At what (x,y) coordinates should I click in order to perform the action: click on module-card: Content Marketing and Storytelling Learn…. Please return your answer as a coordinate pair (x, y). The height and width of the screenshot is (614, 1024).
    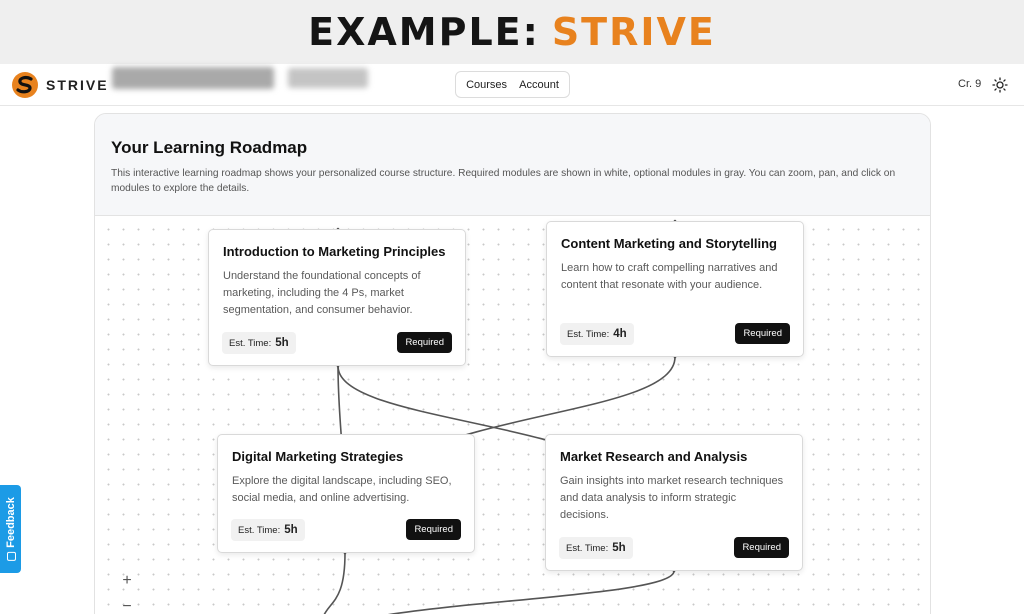
    Looking at the image, I should click on (675, 289).